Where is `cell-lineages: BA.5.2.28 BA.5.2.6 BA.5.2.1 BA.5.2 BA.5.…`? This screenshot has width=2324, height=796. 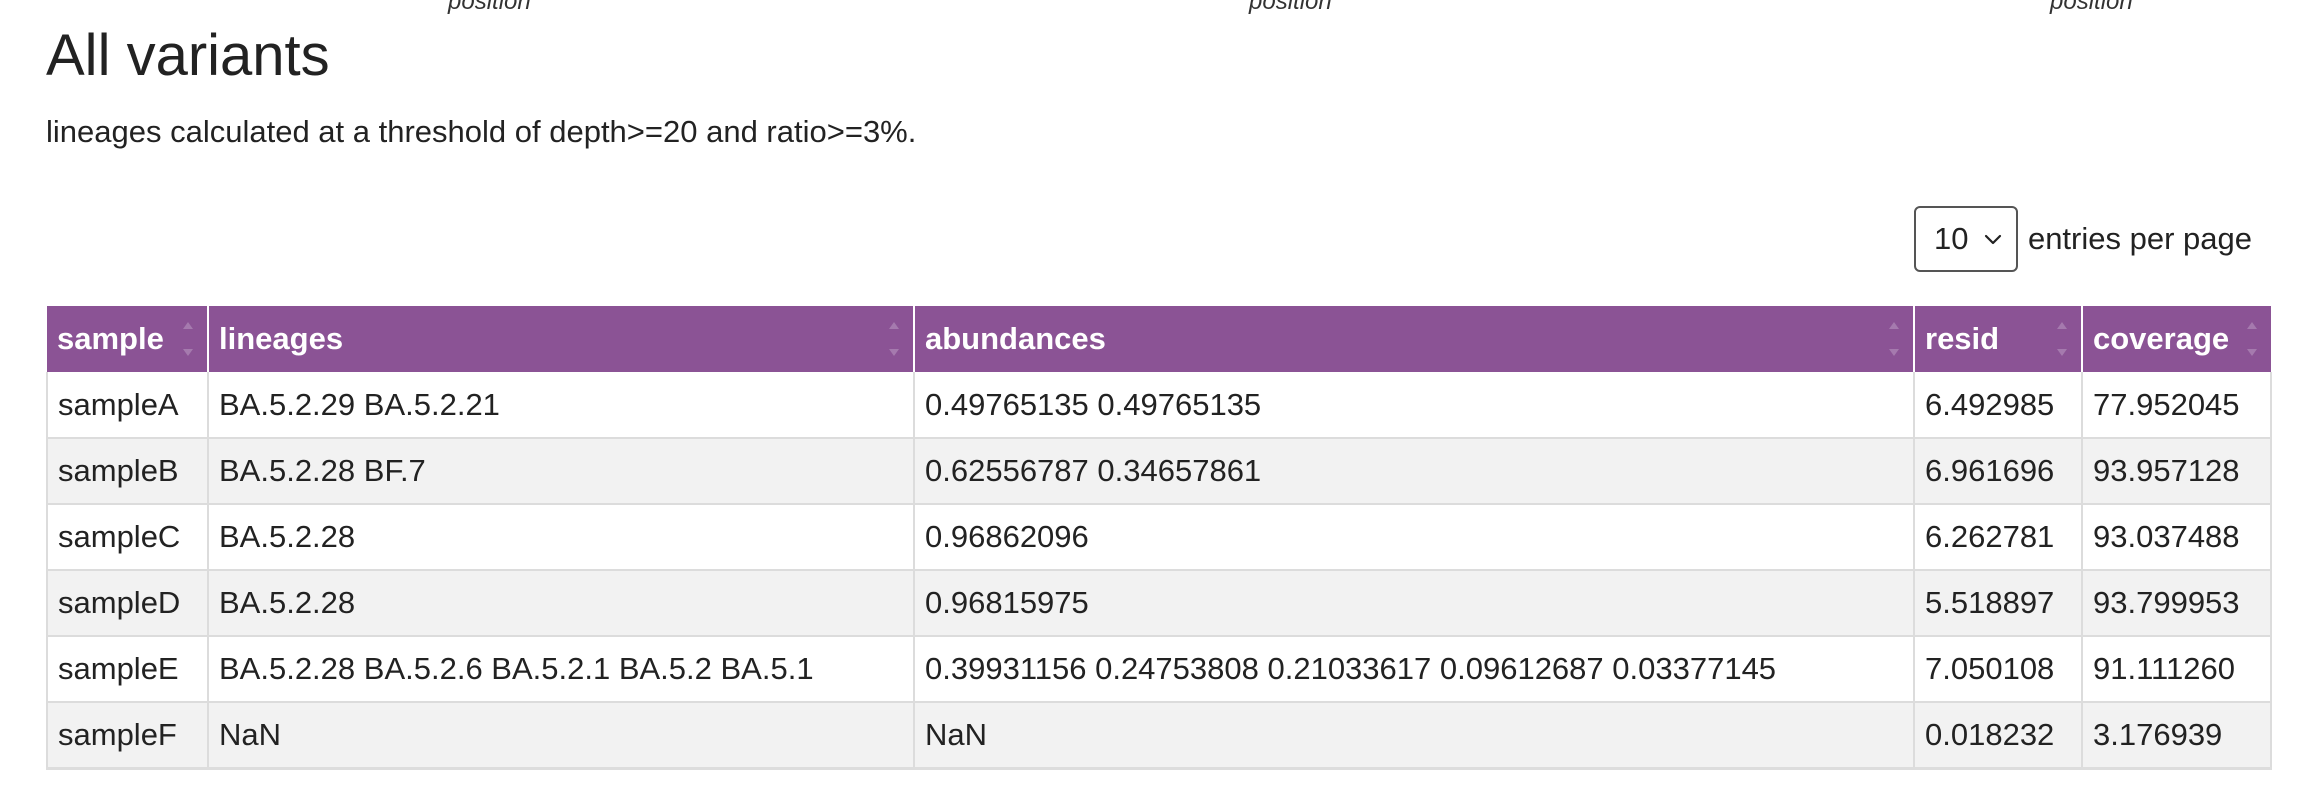
cell-lineages: BA.5.2.28 BA.5.2.6 BA.5.2.1 BA.5.2 BA.5.… is located at coordinates (561, 669).